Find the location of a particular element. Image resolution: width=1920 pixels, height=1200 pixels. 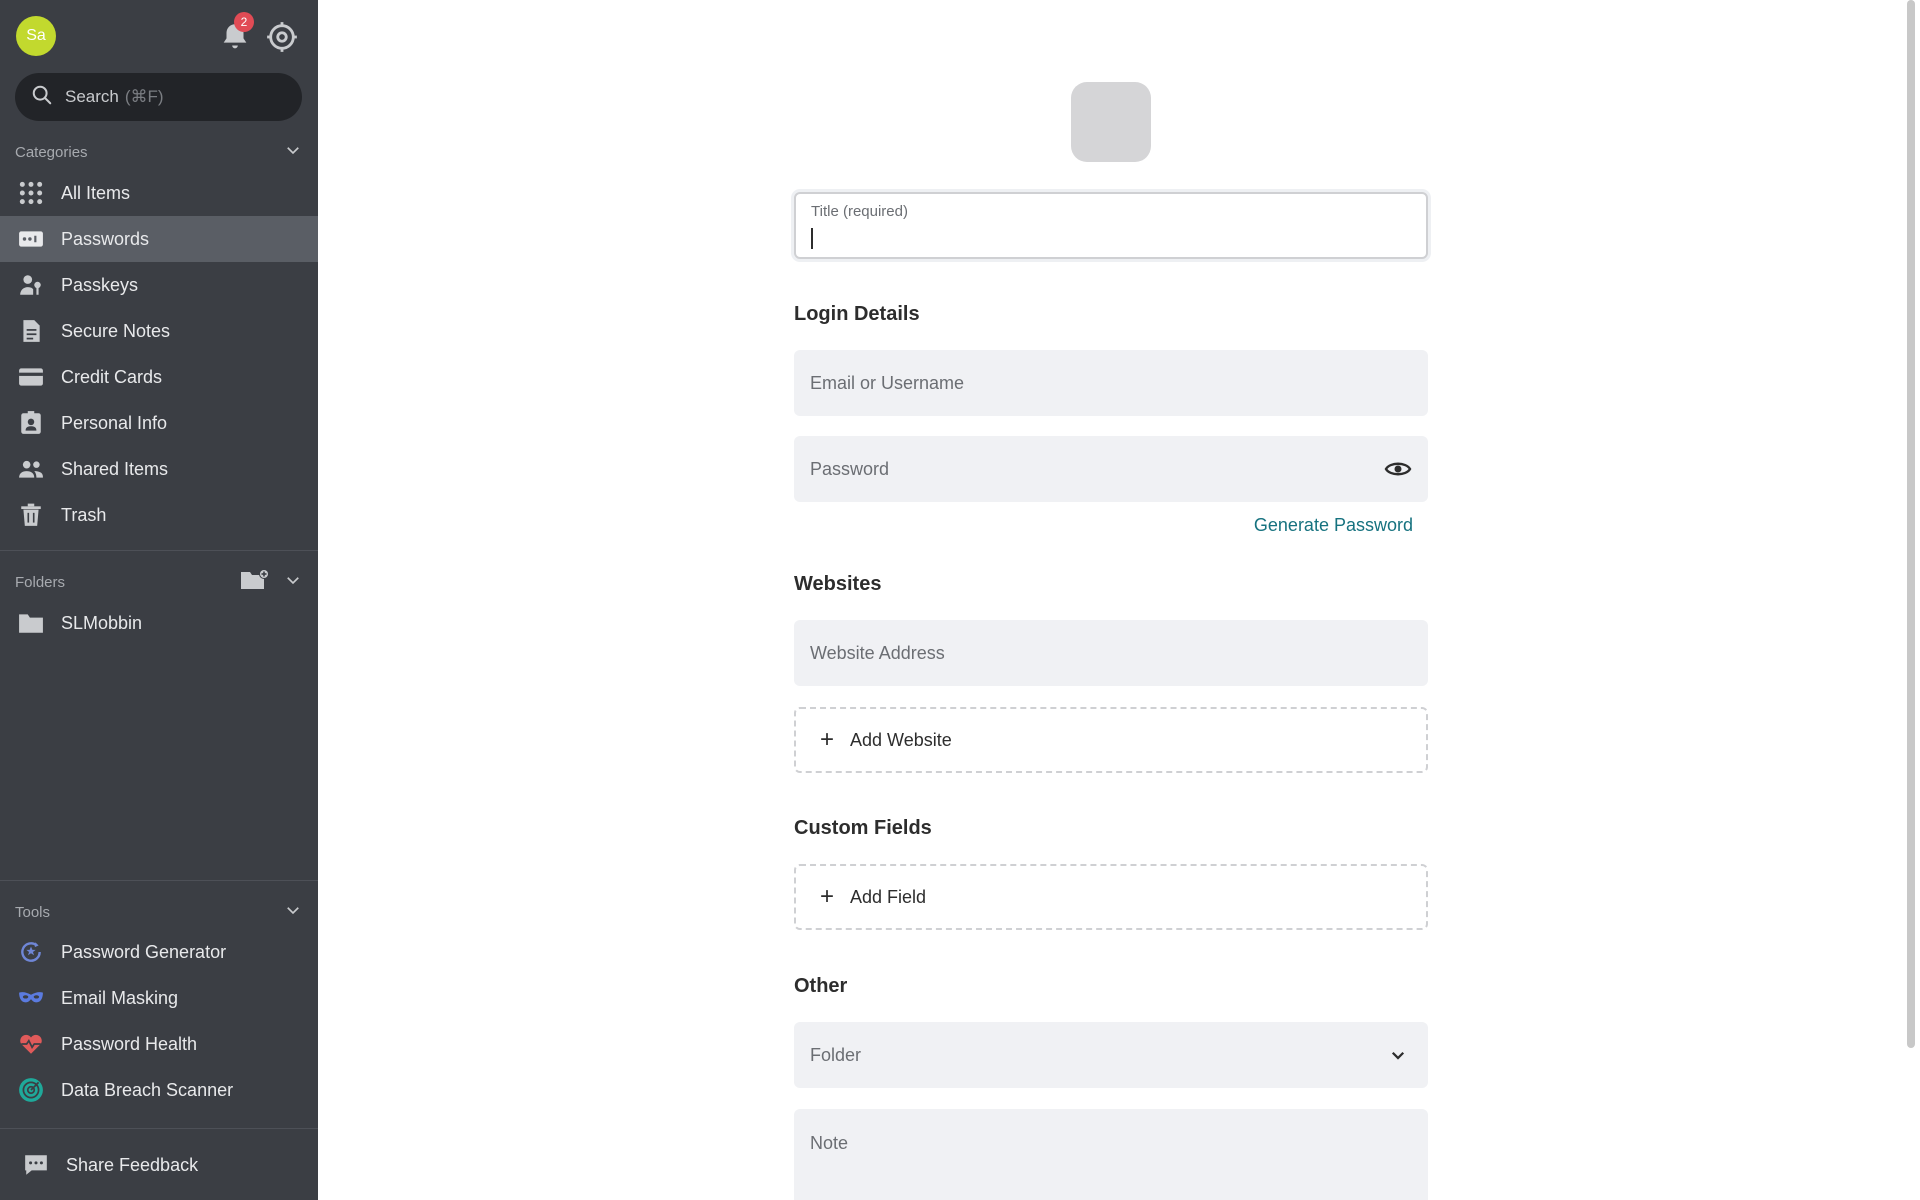

share-feedback-label: Share Feedback is located at coordinates (132, 1164).